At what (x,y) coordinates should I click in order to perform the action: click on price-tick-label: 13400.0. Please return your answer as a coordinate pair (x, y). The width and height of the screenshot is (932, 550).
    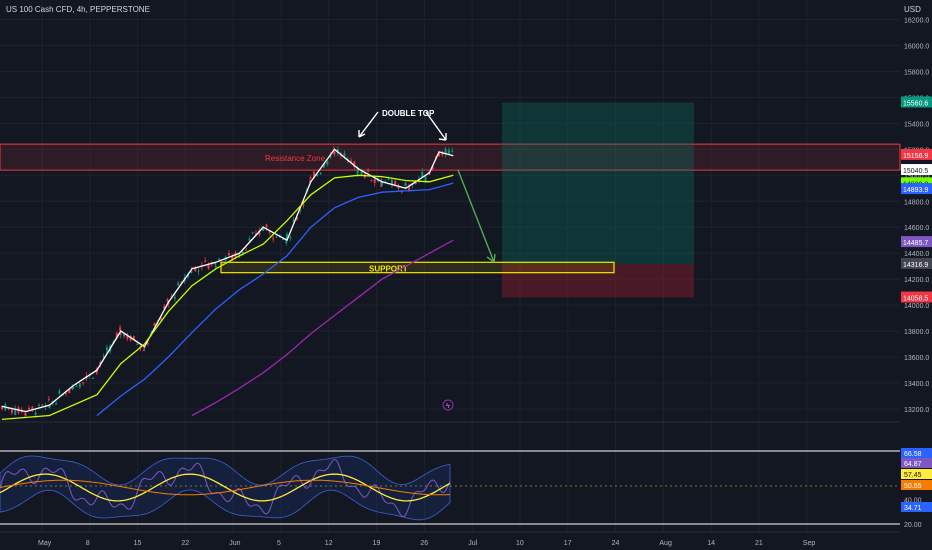
    Looking at the image, I should click on (916, 384).